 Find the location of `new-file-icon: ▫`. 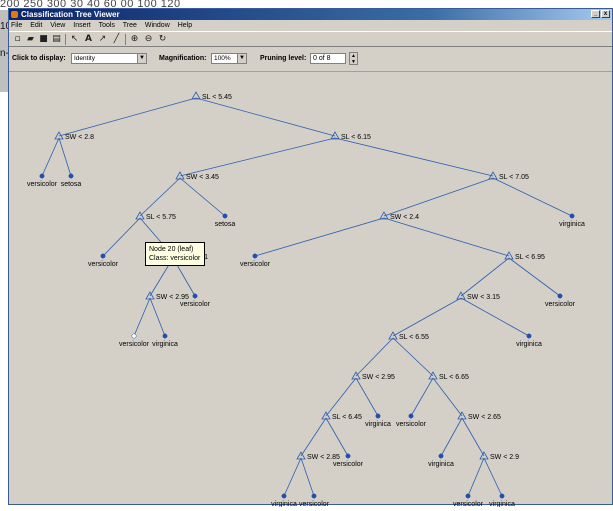

new-file-icon: ▫ is located at coordinates (17, 39).